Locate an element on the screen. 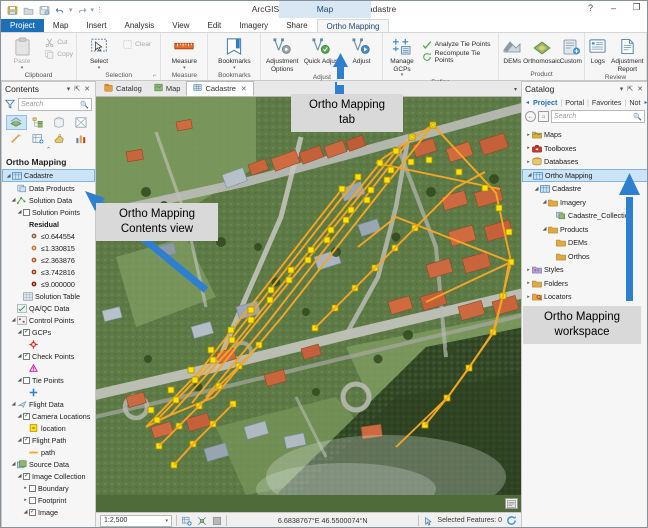  catalog-node-databases: ▸ Databases is located at coordinates (584, 162).